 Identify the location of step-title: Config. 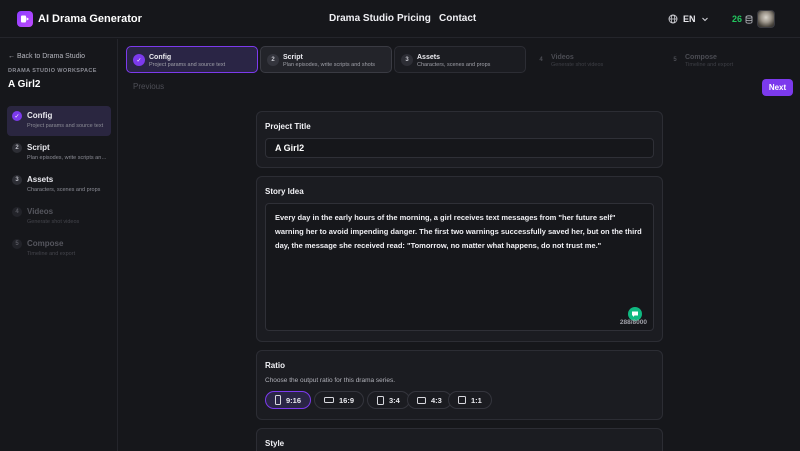
(160, 57).